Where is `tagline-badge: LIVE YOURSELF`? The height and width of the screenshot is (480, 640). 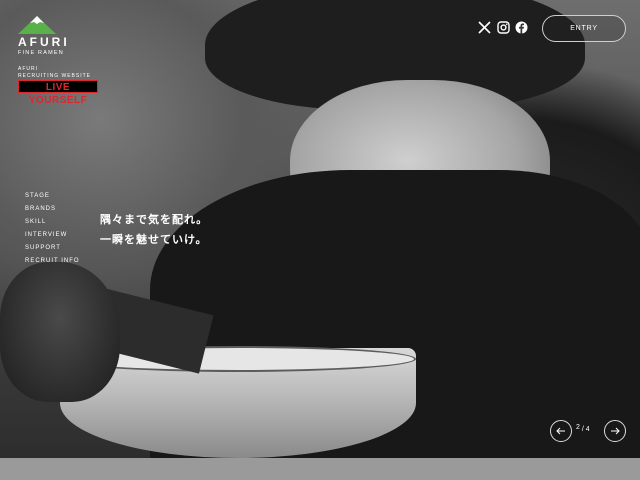 tagline-badge: LIVE YOURSELF is located at coordinates (58, 93).